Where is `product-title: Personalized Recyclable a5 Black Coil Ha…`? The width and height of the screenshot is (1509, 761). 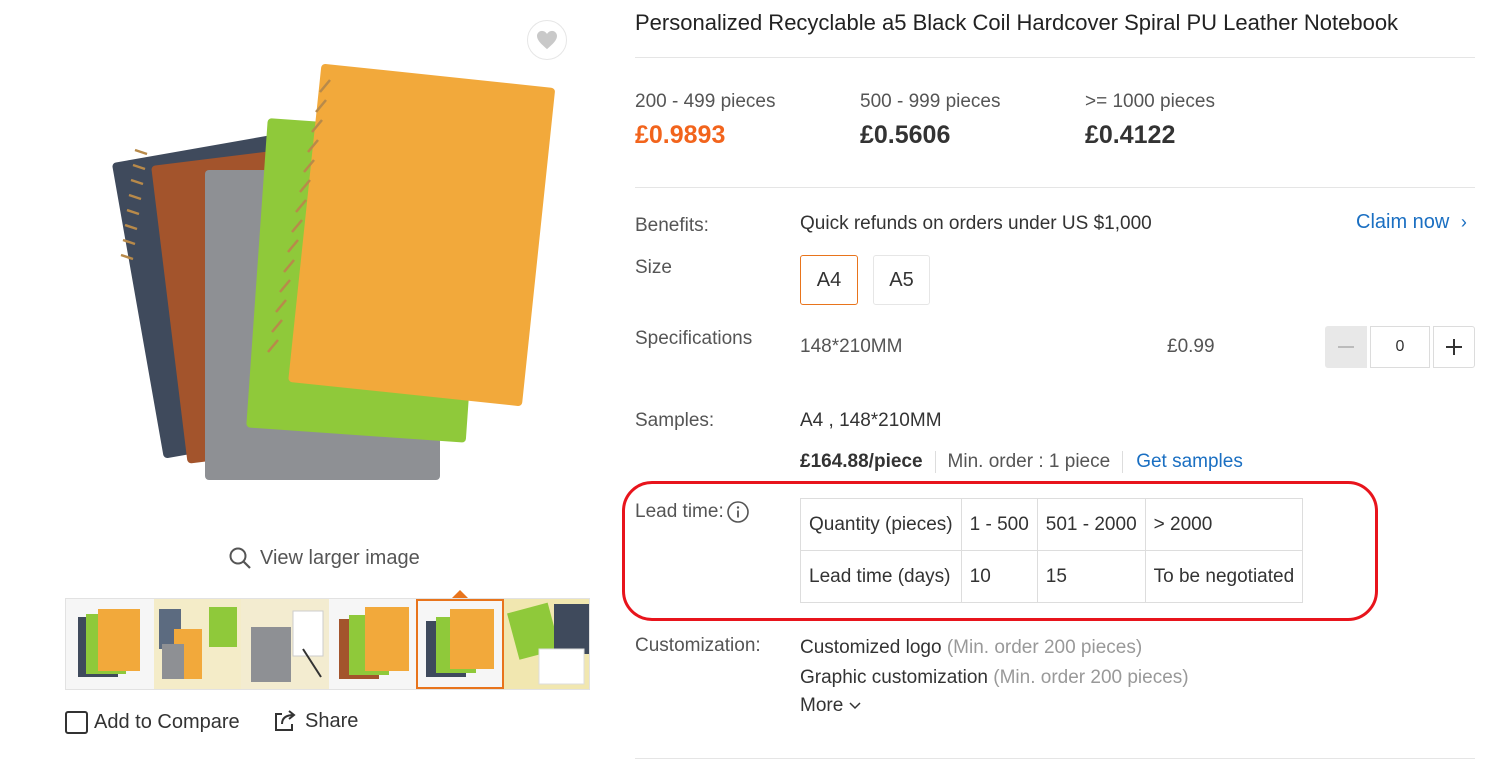 product-title: Personalized Recyclable a5 Black Coil Ha… is located at coordinates (1017, 22).